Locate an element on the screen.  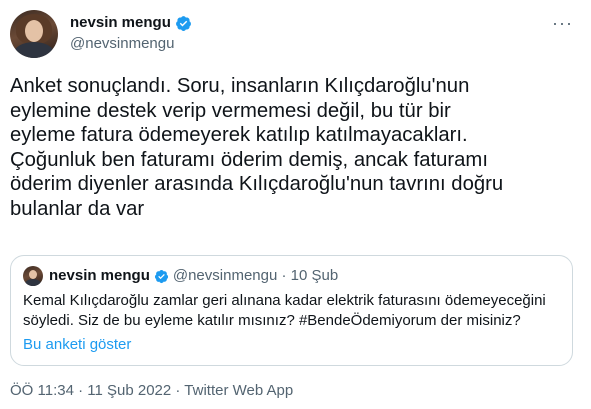
quoted-author-avatar is located at coordinates (33, 276).